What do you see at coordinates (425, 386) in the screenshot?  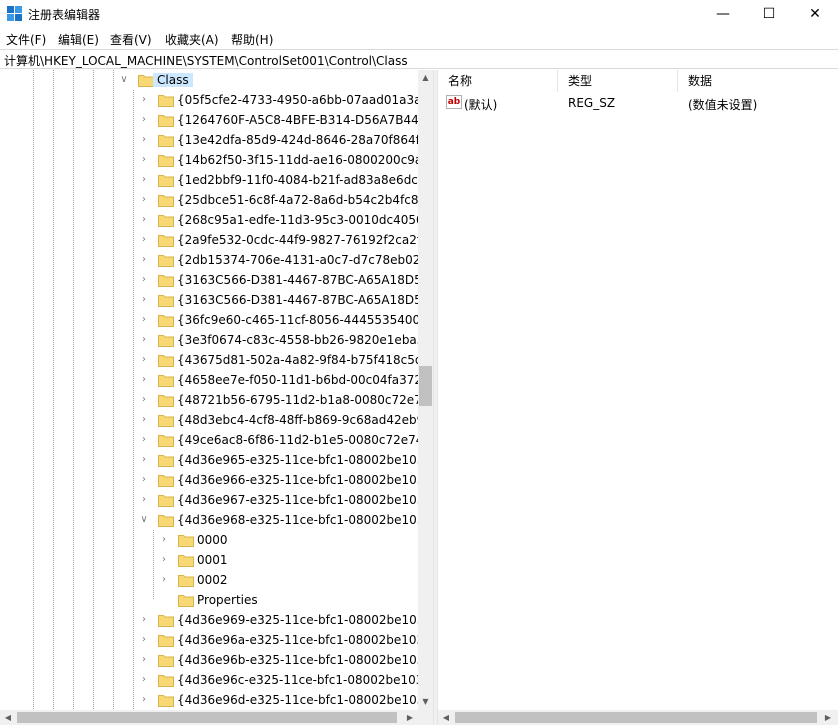 I see `tree-scroll-thumb` at bounding box center [425, 386].